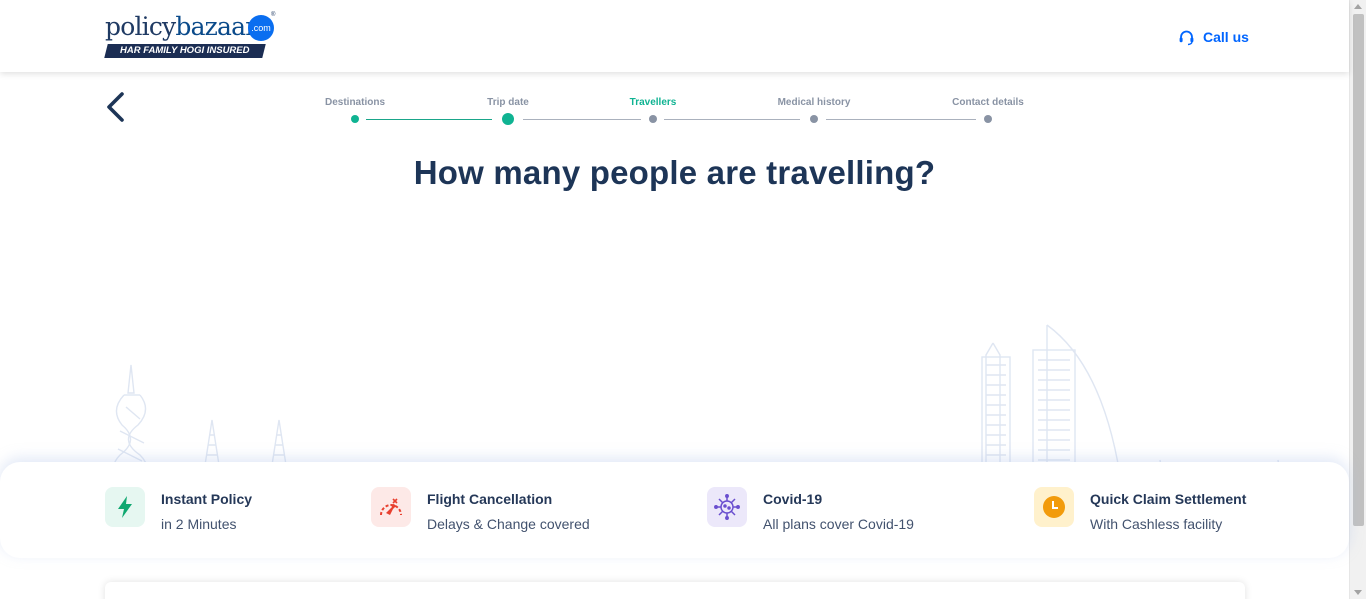  What do you see at coordinates (653, 102) in the screenshot?
I see `step-label-travellers: Travellers` at bounding box center [653, 102].